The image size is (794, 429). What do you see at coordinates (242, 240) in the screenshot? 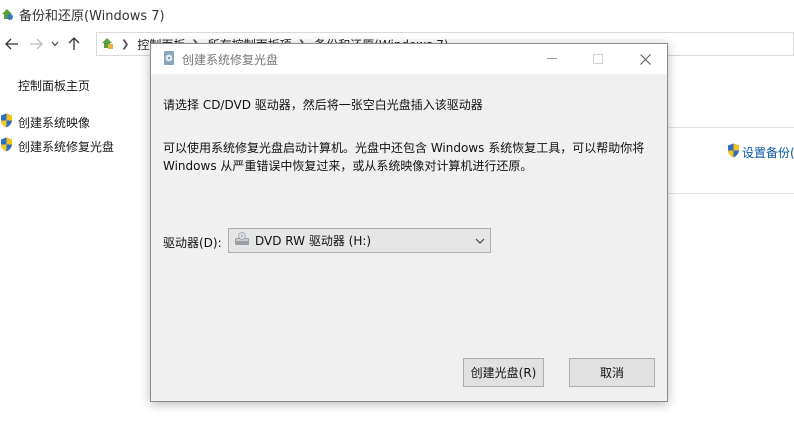
I see `dvd-drive-icon` at bounding box center [242, 240].